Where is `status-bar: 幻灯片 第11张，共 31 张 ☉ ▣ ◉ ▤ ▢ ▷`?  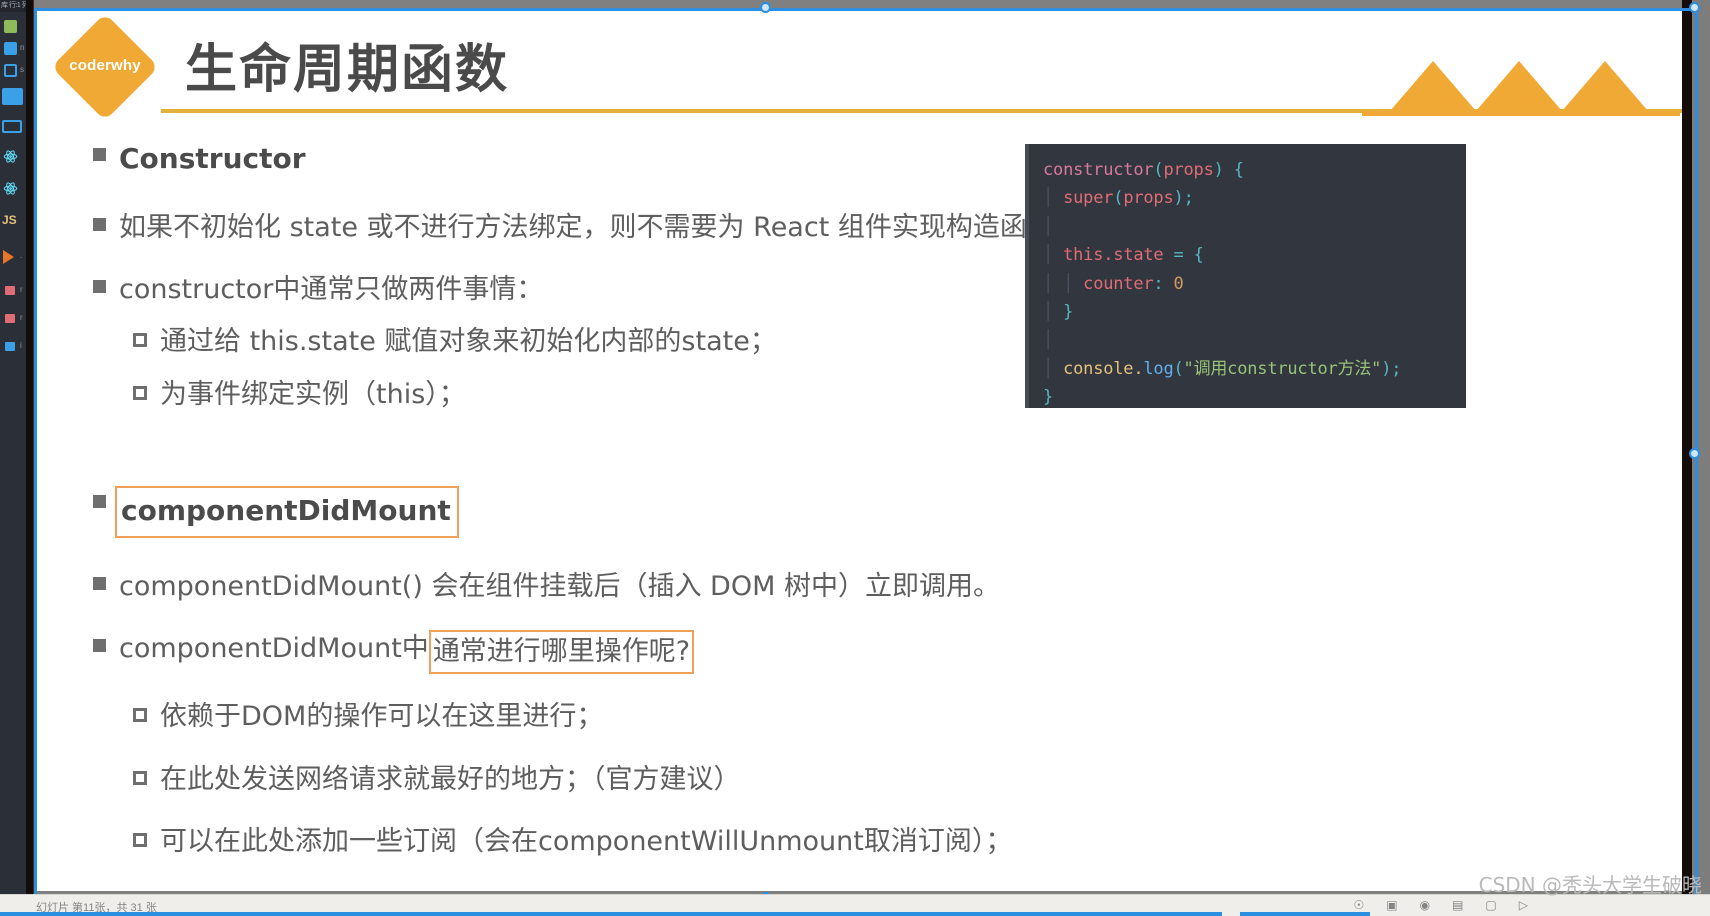 status-bar: 幻灯片 第11张，共 31 张 ☉ ▣ ◉ ▤ ▢ ▷ is located at coordinates (855, 905).